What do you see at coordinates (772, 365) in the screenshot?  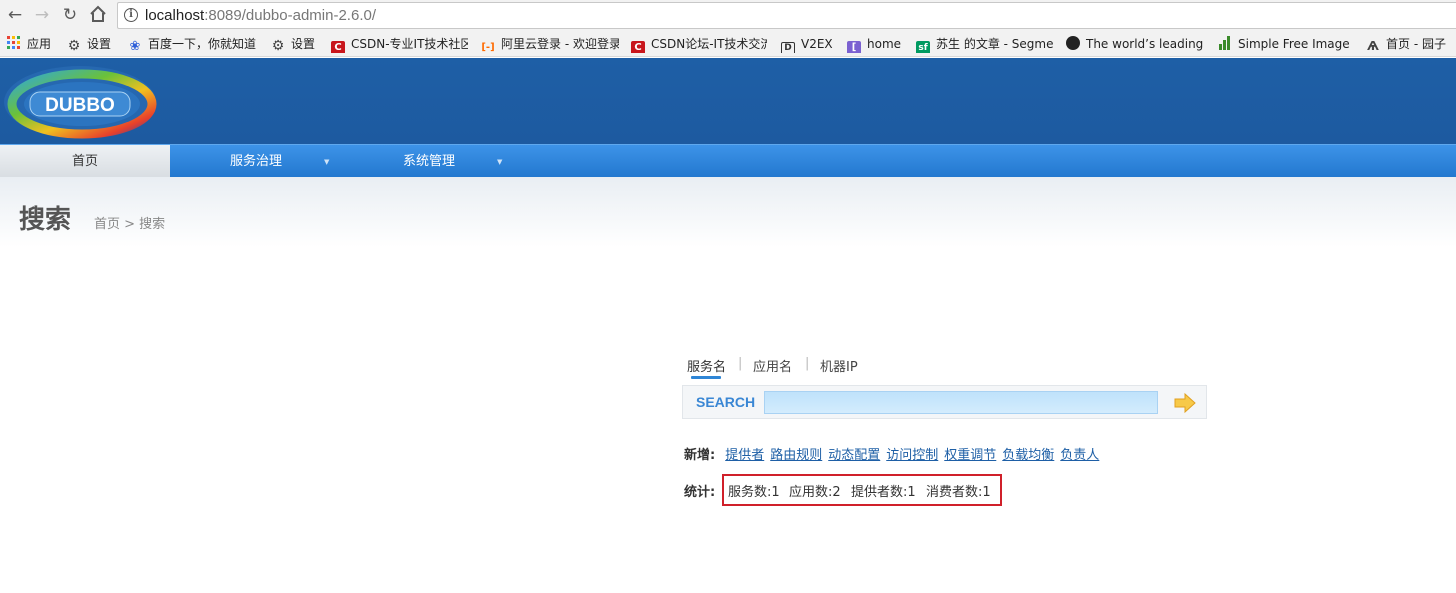 I see `tab-app-name: 应用名` at bounding box center [772, 365].